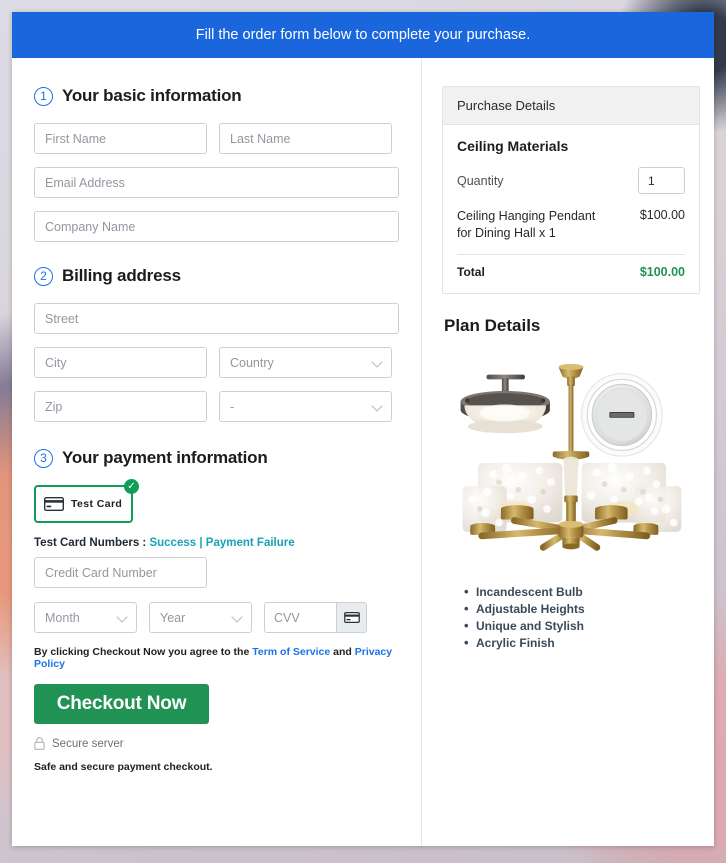 This screenshot has width=726, height=863. Describe the element at coordinates (662, 271) in the screenshot. I see `total-value: $100.00` at that location.